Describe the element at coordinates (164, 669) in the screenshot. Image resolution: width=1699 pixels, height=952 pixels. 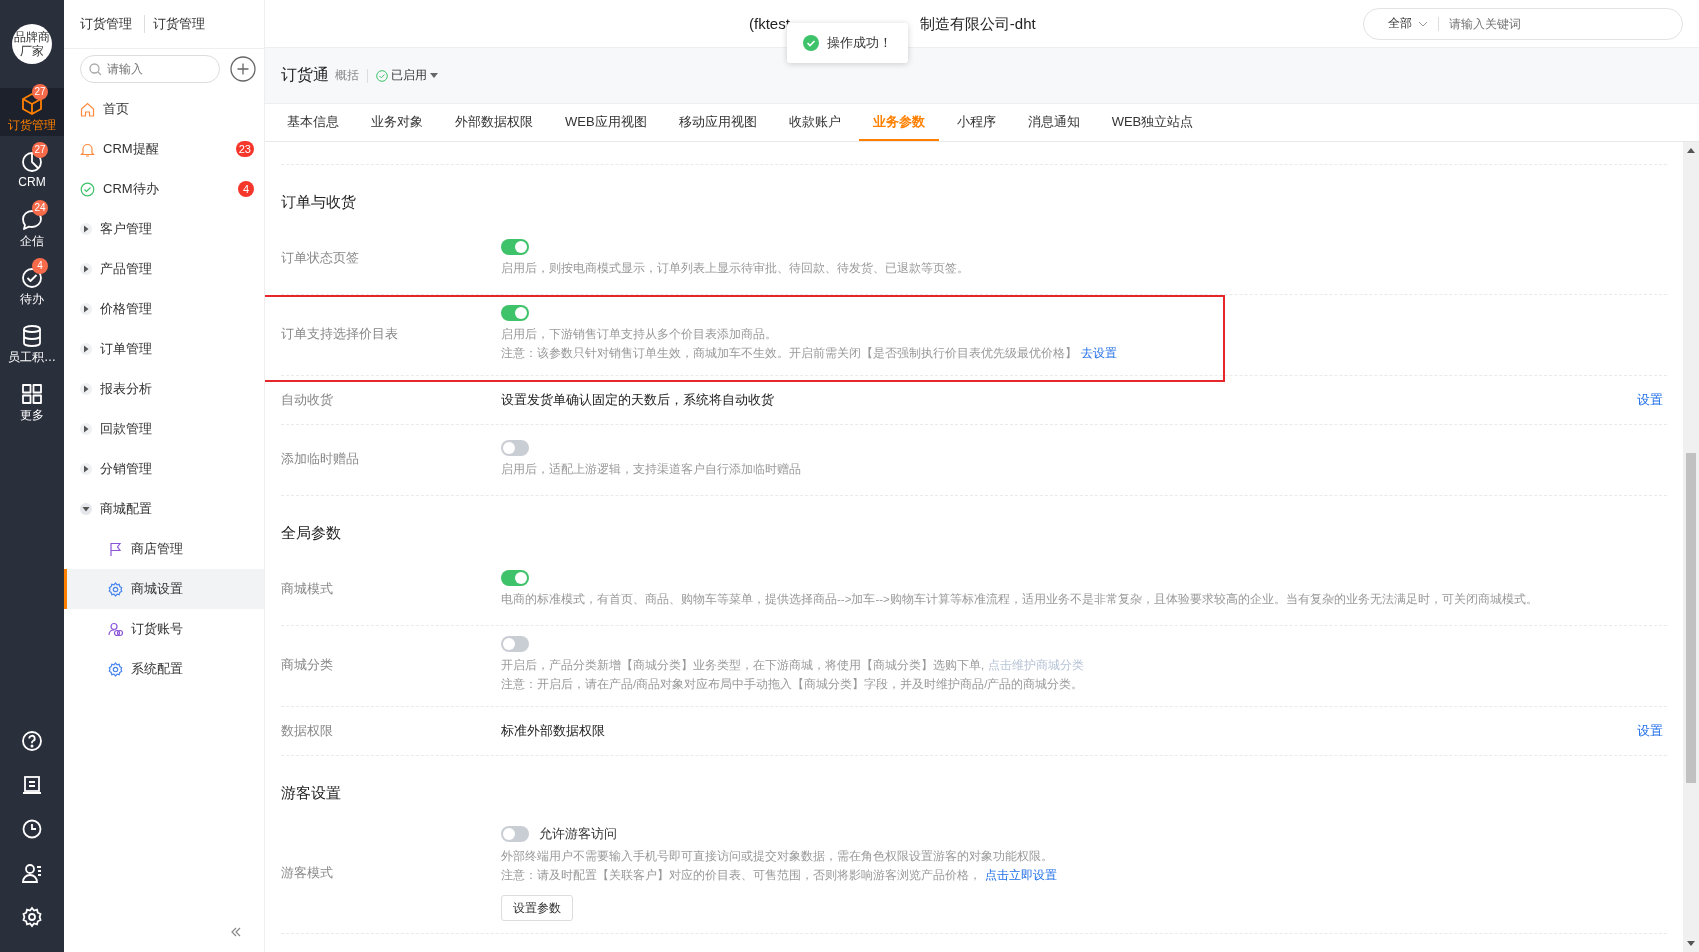
I see `sidebar-item: 系统配置` at that location.